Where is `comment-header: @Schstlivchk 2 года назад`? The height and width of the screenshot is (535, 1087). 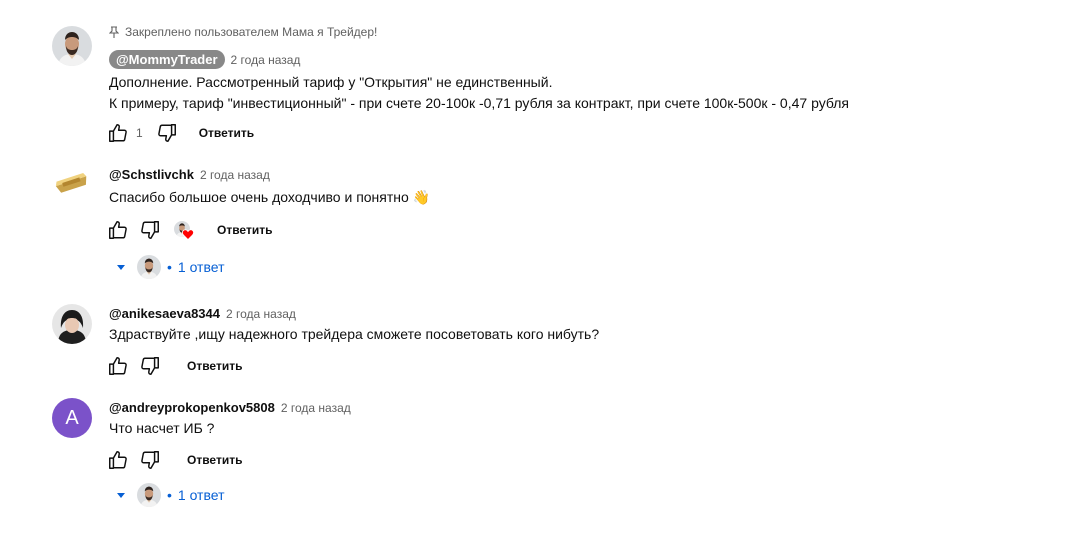 comment-header: @Schstlivchk 2 года назад is located at coordinates (189, 174).